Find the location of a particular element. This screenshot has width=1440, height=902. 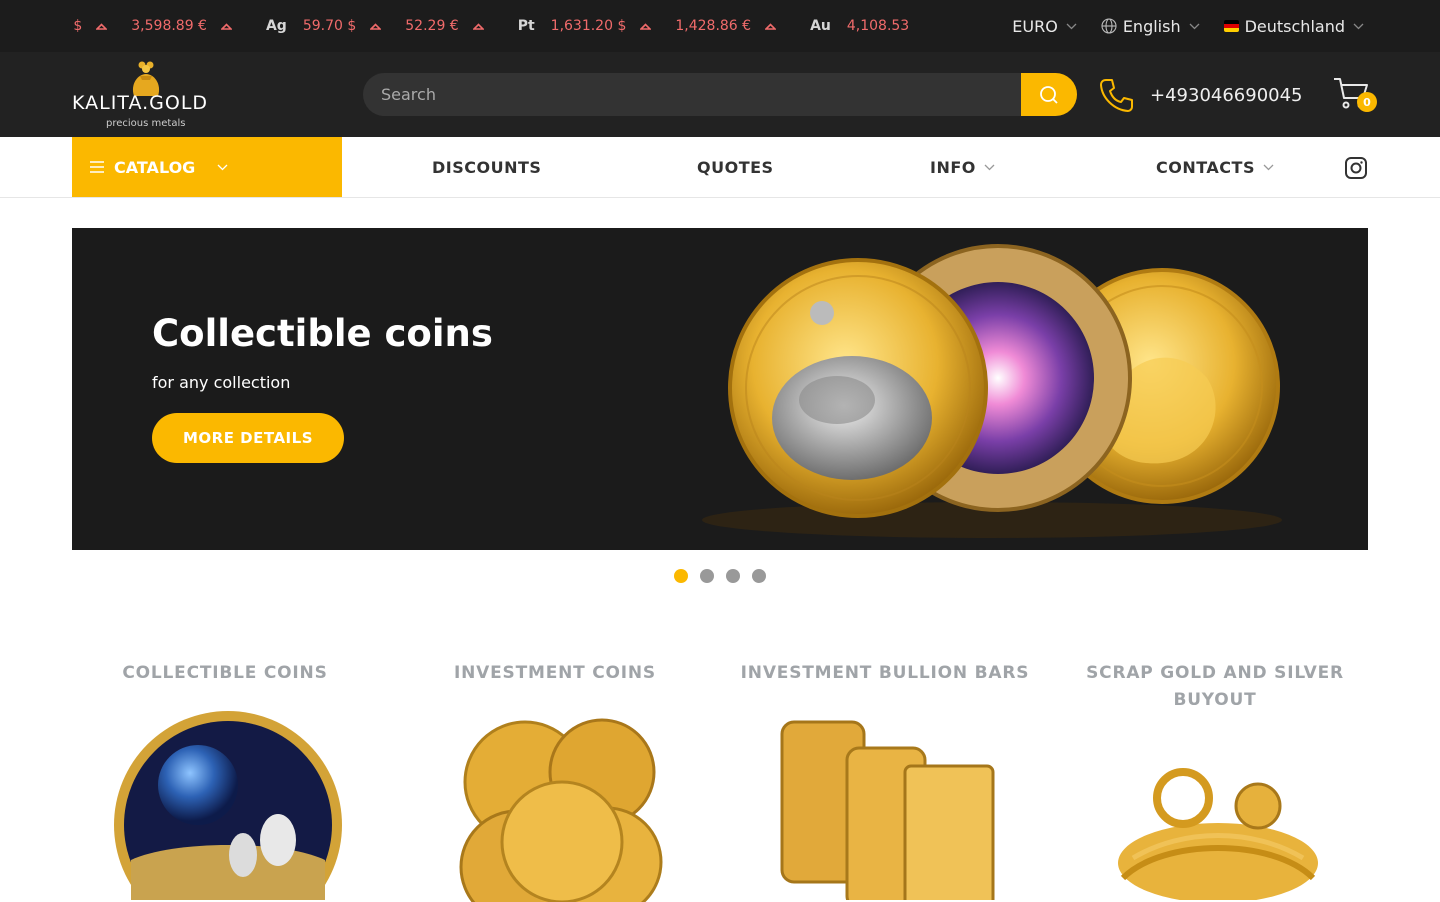

cart-count-badge: 0 is located at coordinates (1367, 102).